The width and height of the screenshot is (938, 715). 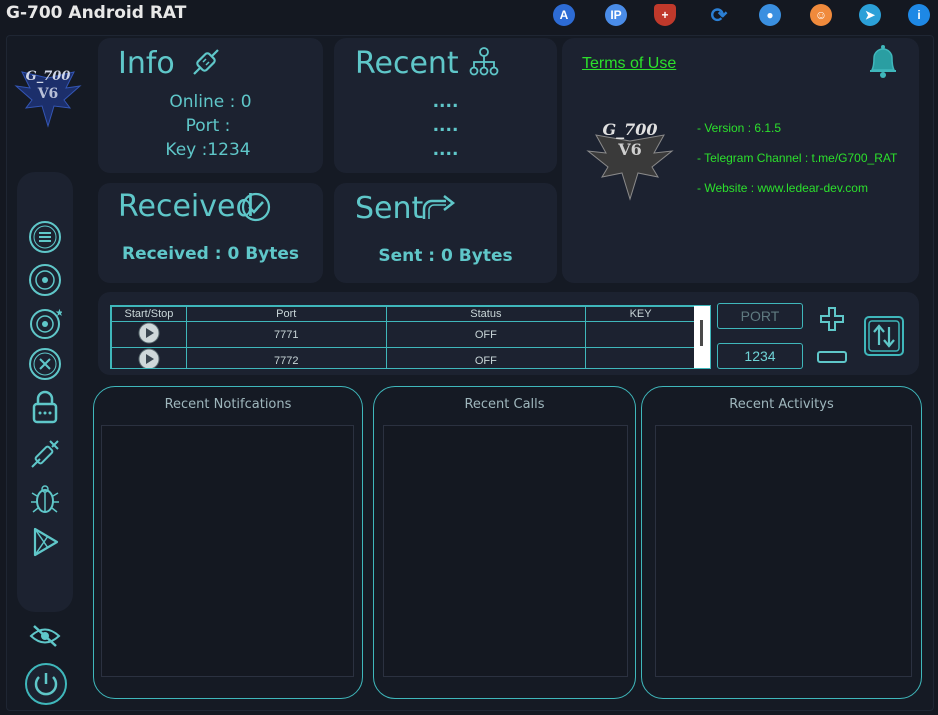 I want to click on terms-of-use-link: Terms of Use, so click(x=629, y=64).